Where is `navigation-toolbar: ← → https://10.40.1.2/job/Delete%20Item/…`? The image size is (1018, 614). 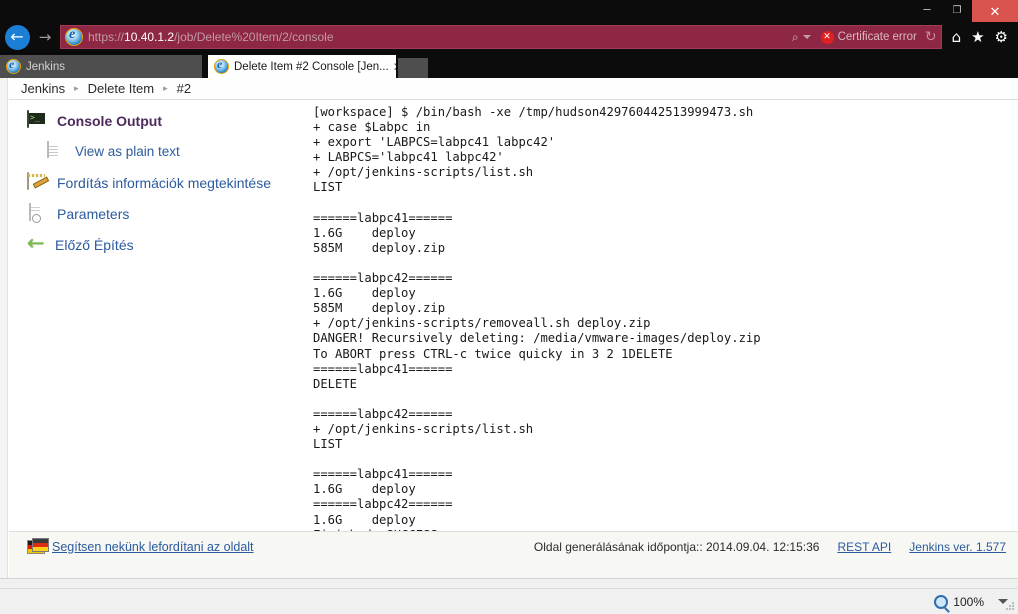 navigation-toolbar: ← → https://10.40.1.2/job/Delete%20Item/… is located at coordinates (509, 37).